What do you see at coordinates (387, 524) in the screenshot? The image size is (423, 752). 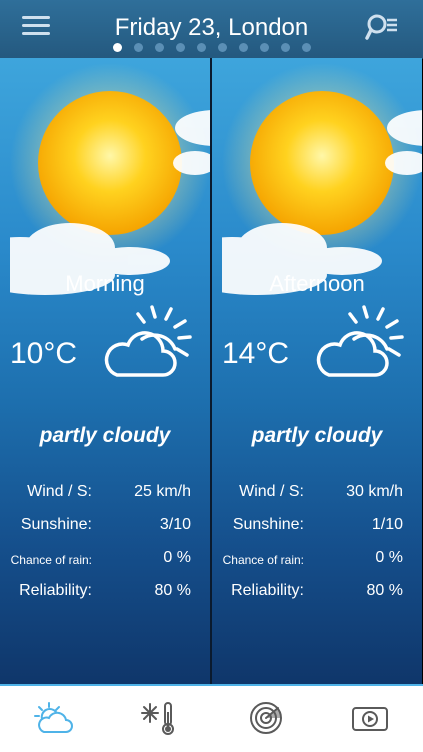 I see `stat-value: 1/10` at bounding box center [387, 524].